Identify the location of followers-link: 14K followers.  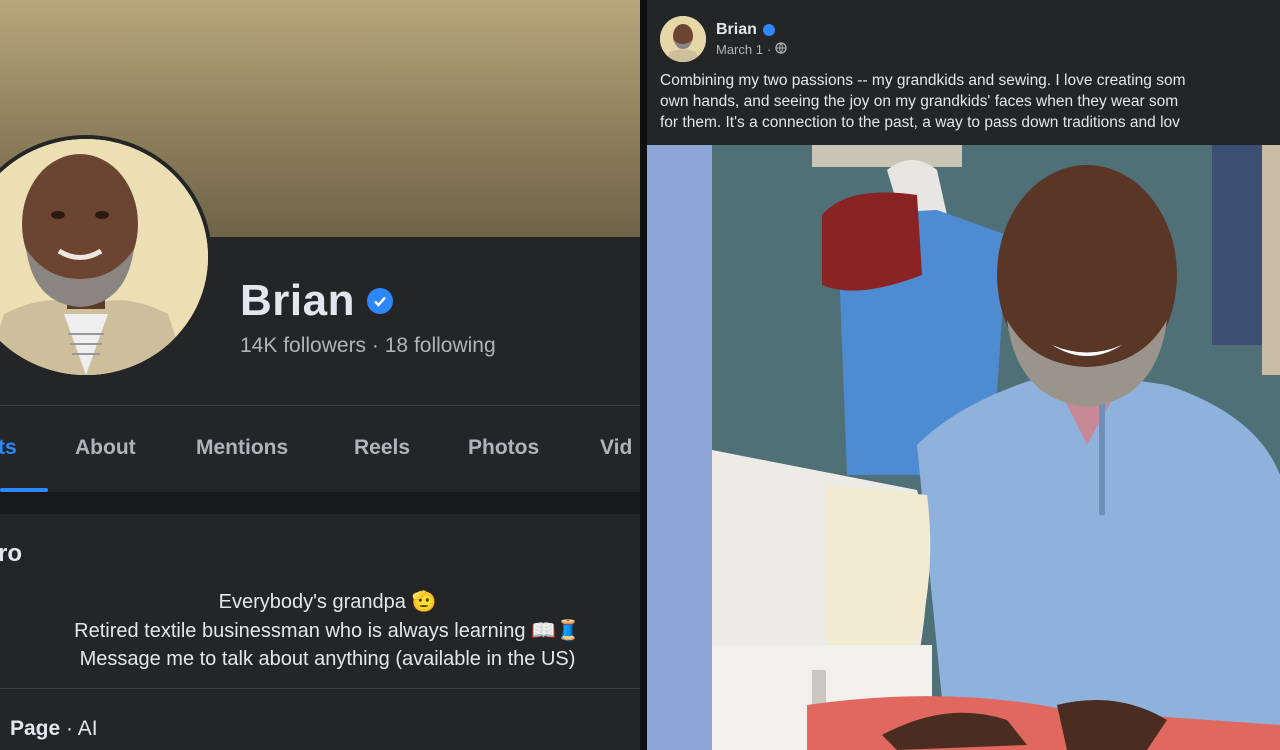
(303, 345).